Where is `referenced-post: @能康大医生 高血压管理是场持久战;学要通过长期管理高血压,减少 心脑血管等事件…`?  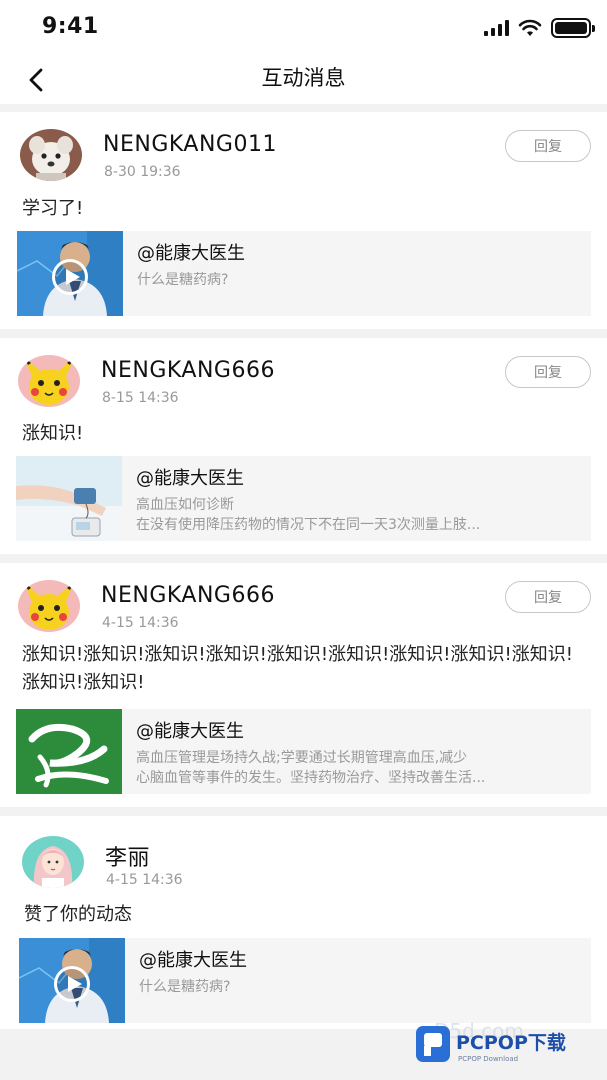
referenced-post: @能康大医生 高血压管理是场持久战;学要通过长期管理高血压,减少 心脑血管等事件… is located at coordinates (303, 751).